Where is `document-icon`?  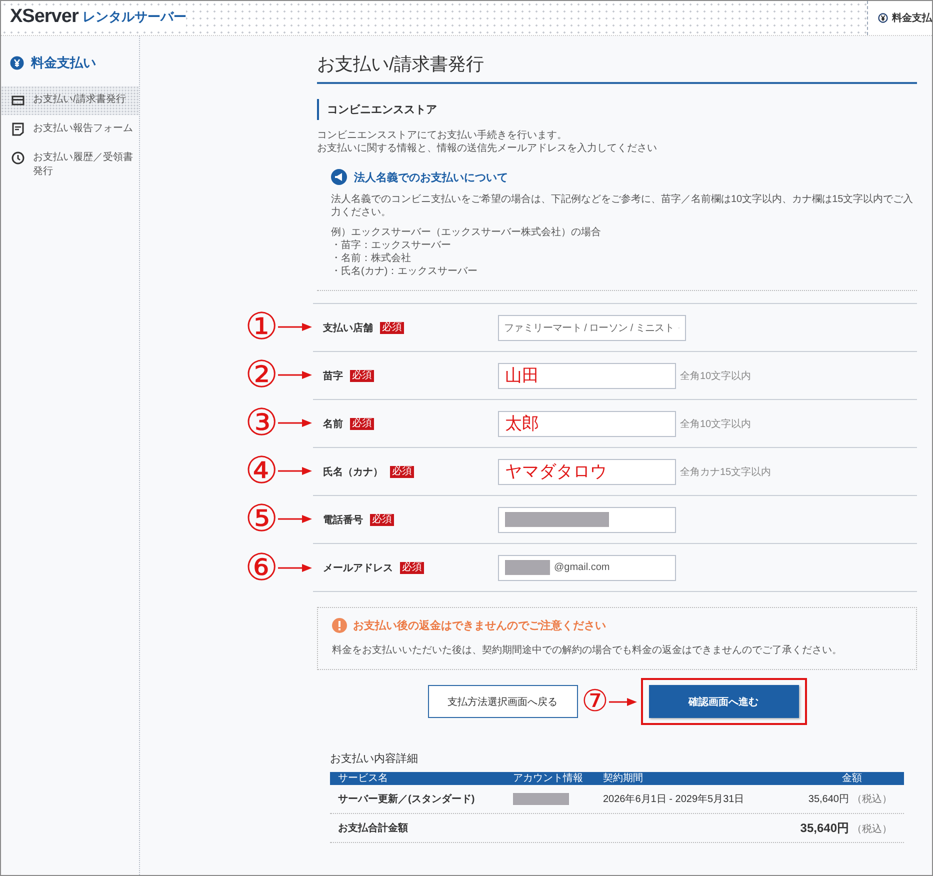 document-icon is located at coordinates (18, 129).